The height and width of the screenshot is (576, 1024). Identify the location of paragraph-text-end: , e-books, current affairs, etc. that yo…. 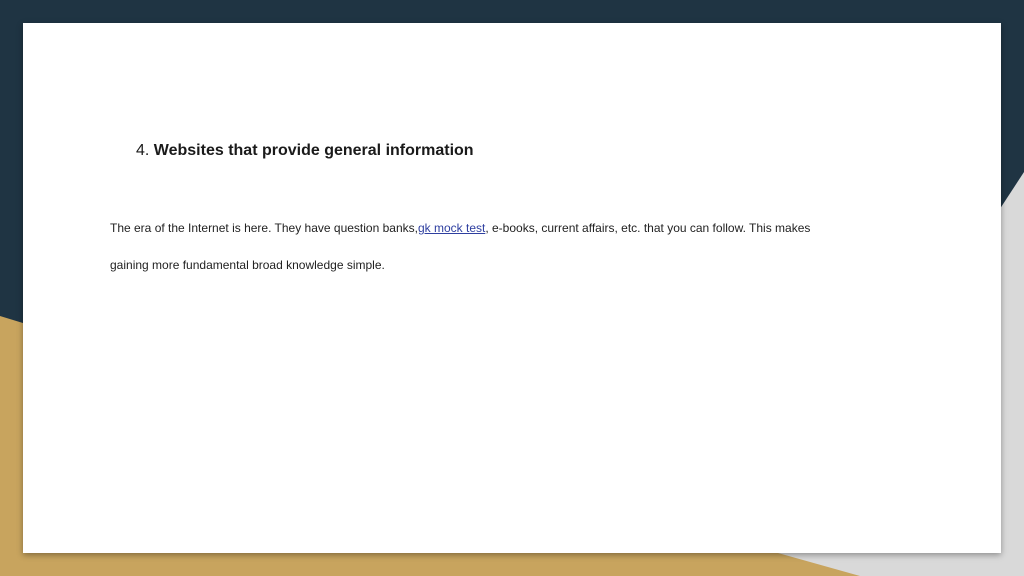
(648, 228).